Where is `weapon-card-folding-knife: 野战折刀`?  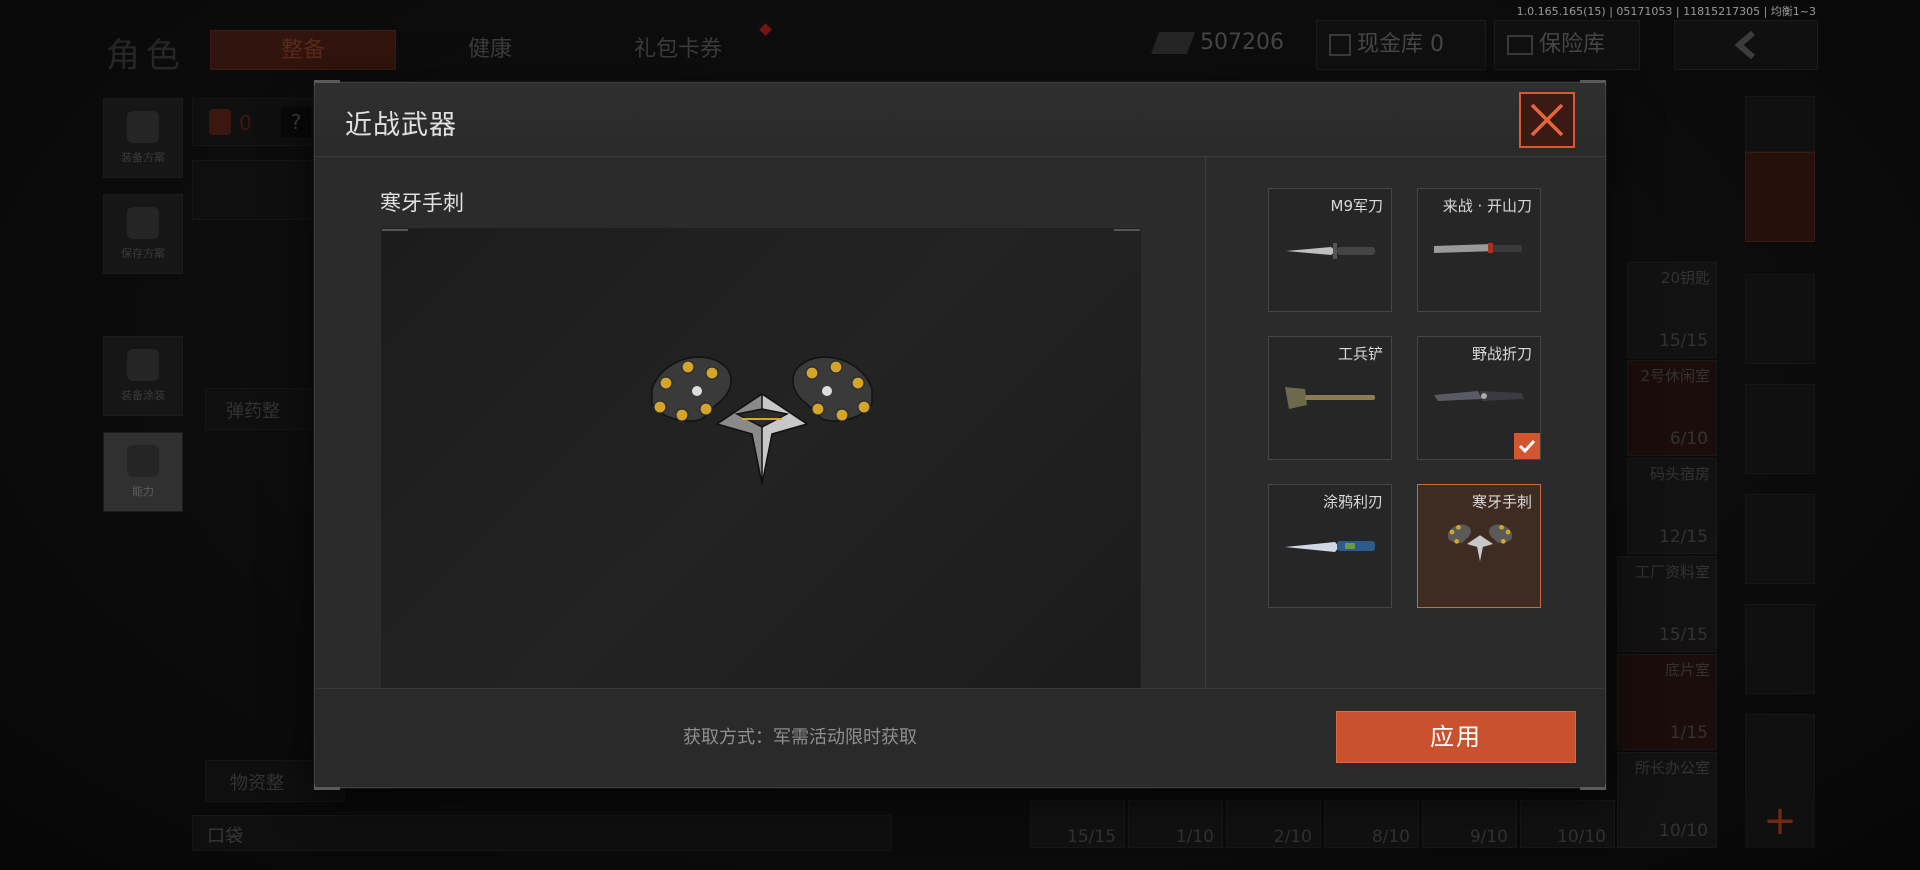 weapon-card-folding-knife: 野战折刀 is located at coordinates (1479, 398).